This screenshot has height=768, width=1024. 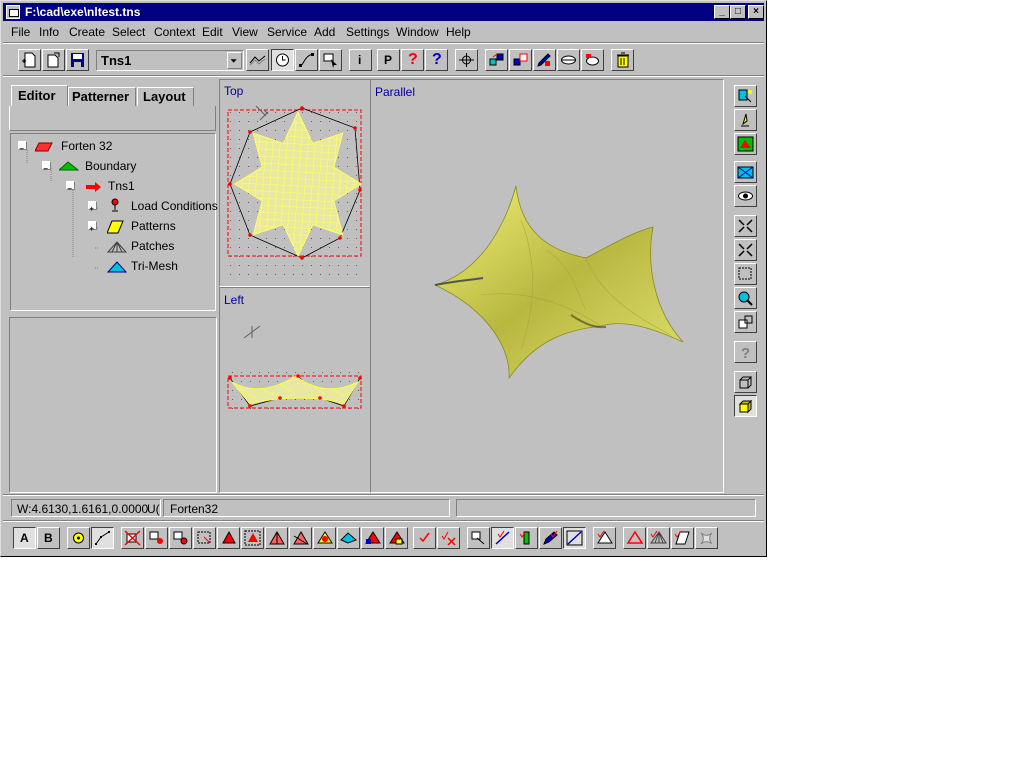 What do you see at coordinates (745, 298) in the screenshot?
I see `zoom-button` at bounding box center [745, 298].